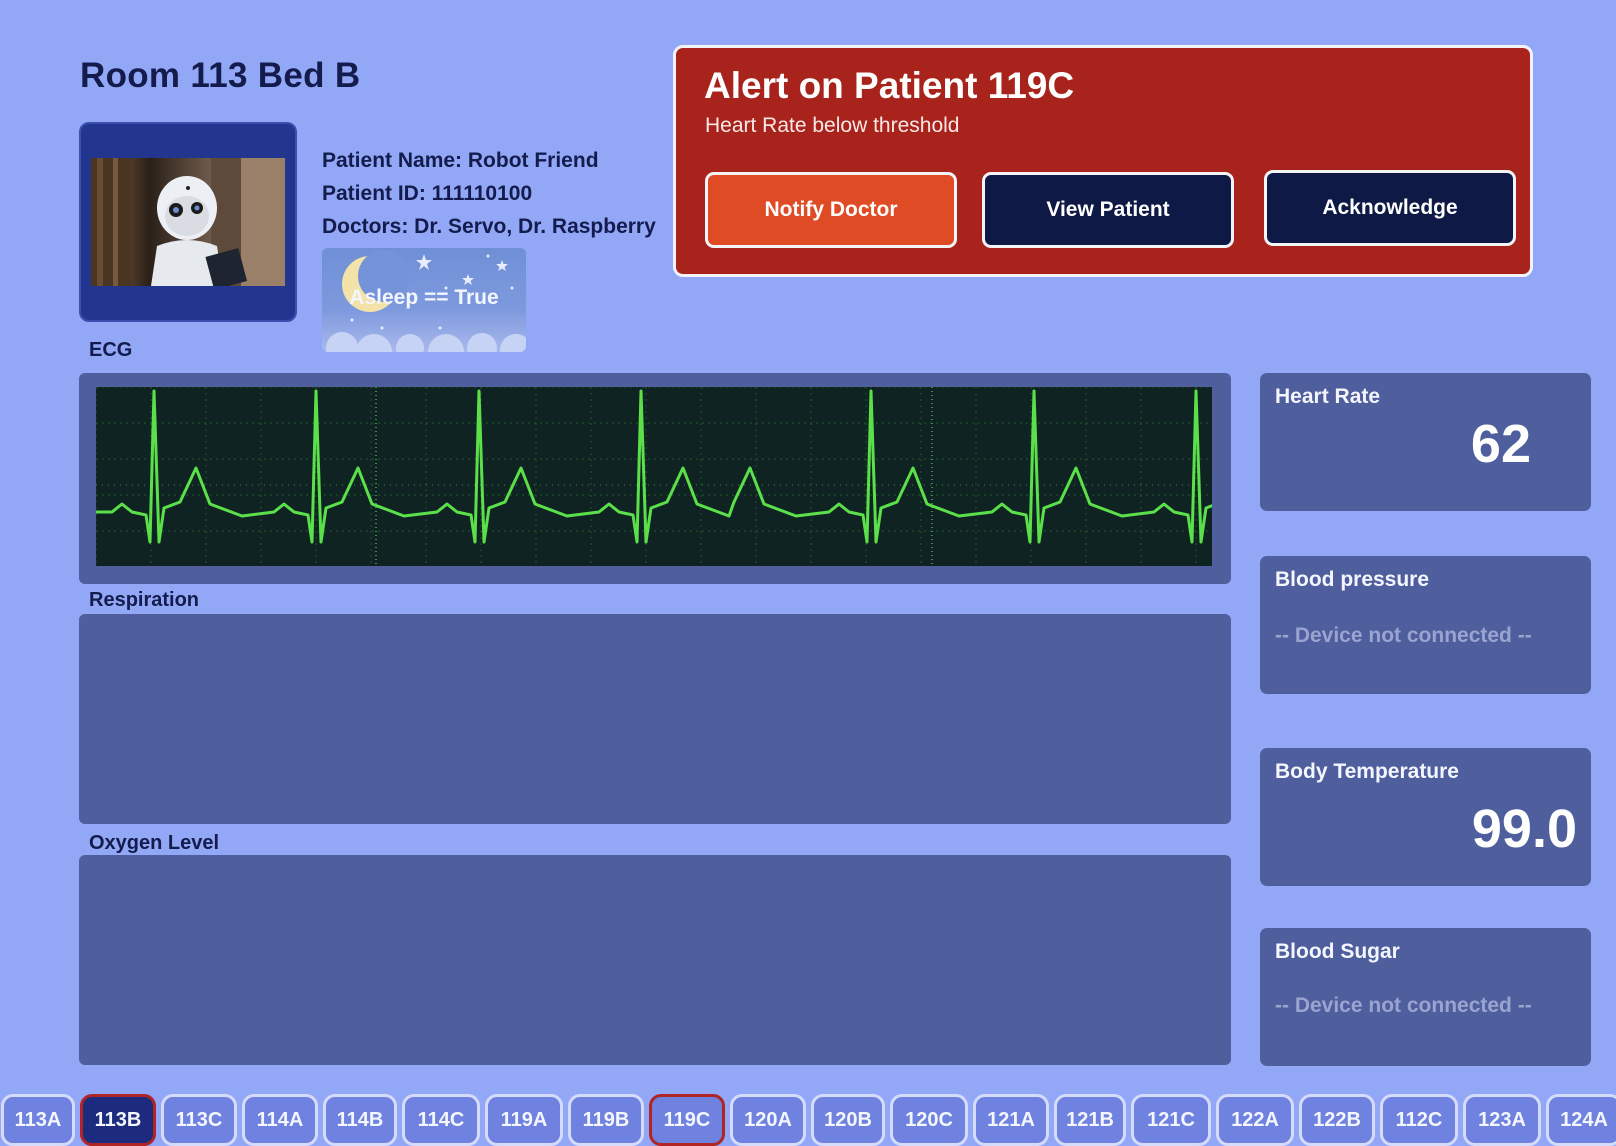  What do you see at coordinates (831, 210) in the screenshot?
I see `notify-doctor-button: Notify Doctor` at bounding box center [831, 210].